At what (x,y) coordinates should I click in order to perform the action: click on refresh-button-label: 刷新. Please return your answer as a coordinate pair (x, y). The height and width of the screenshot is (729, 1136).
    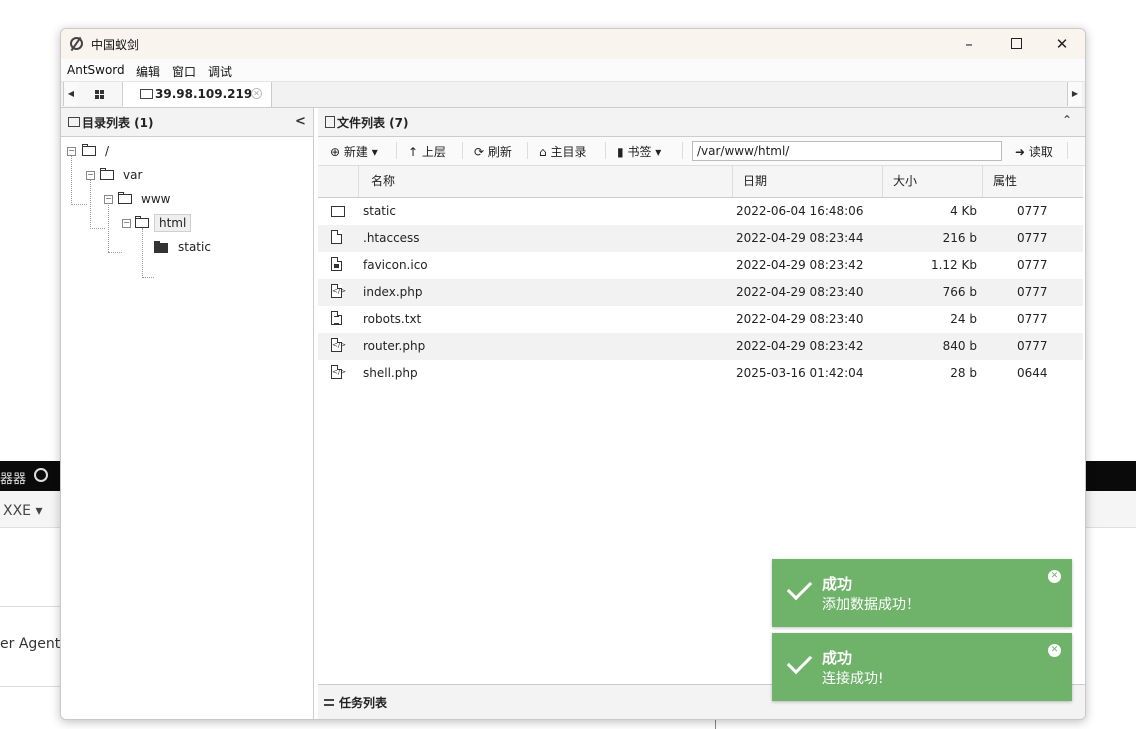
    Looking at the image, I should click on (499, 152).